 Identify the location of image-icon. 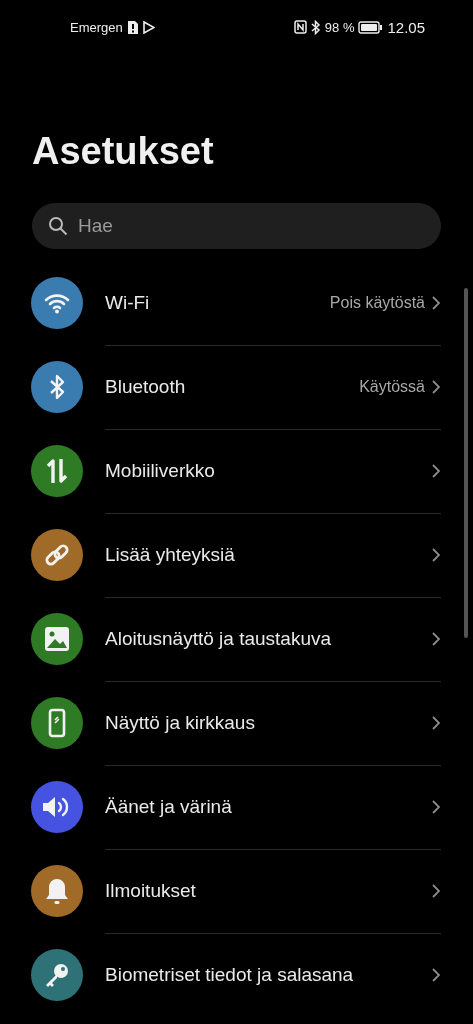
(57, 639).